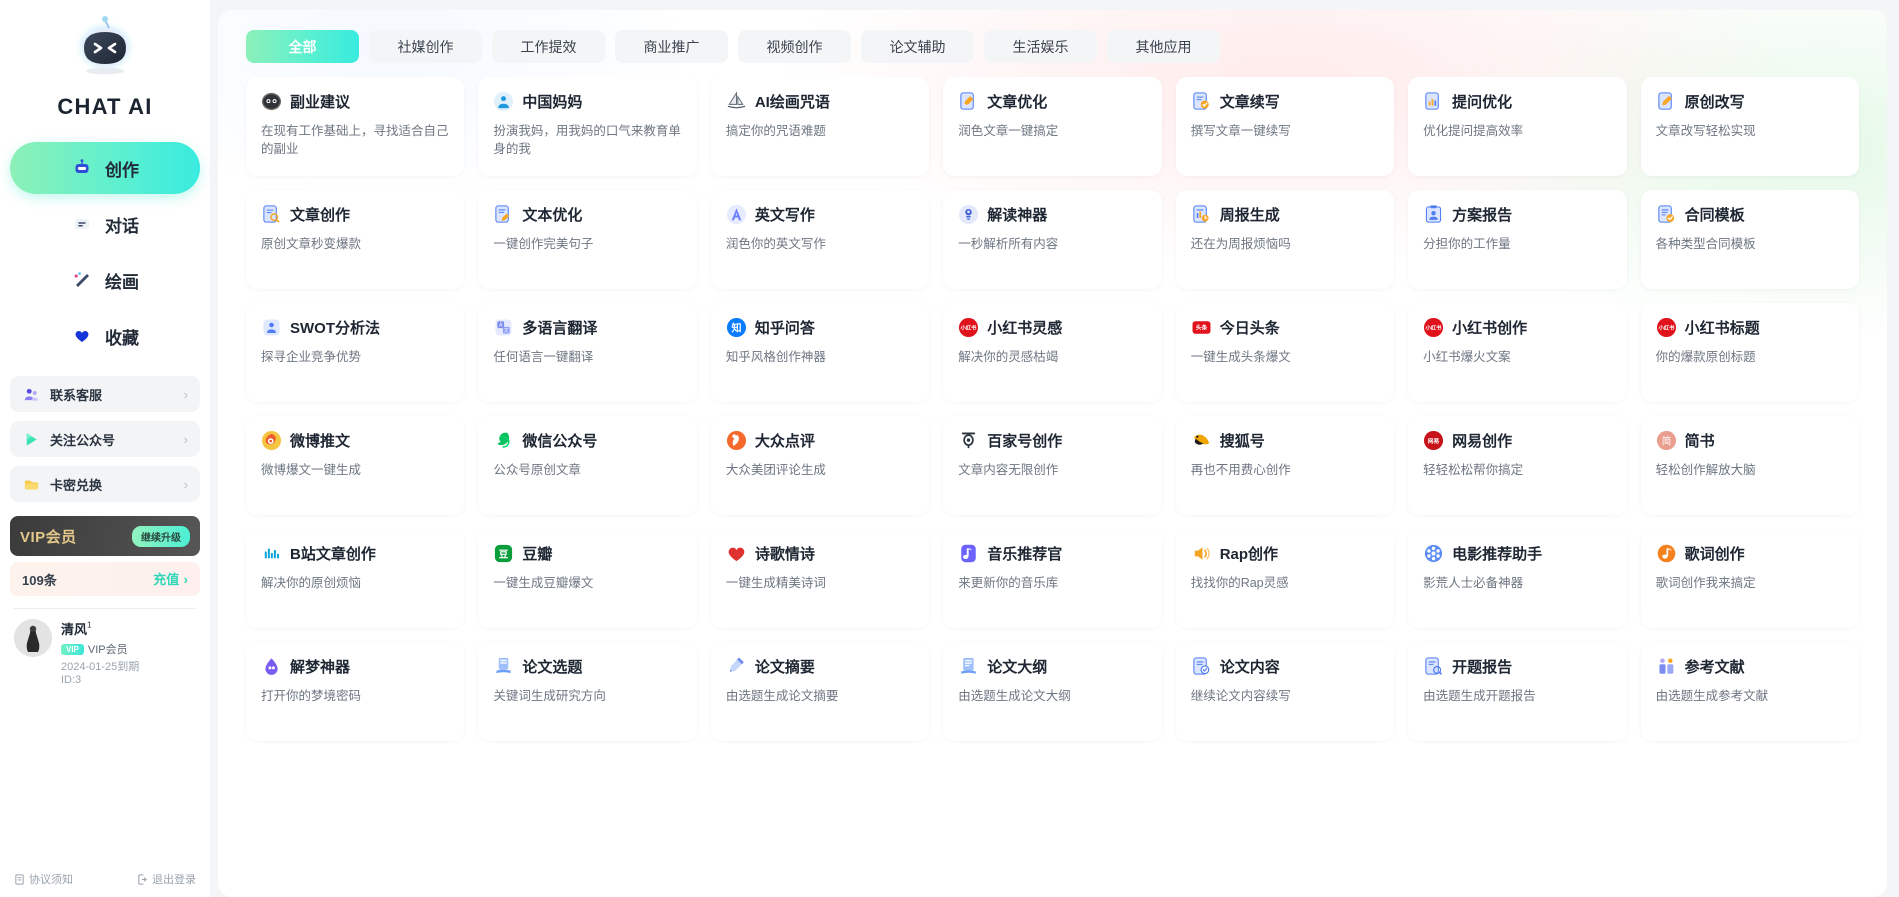 This screenshot has width=1899, height=897. Describe the element at coordinates (1705, 131) in the screenshot. I see `tool-card-desc: 文章改写轻松实现` at that location.